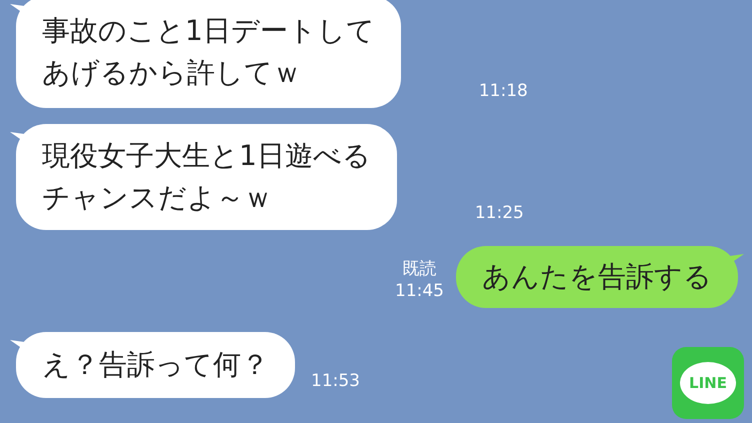 The image size is (752, 423). What do you see at coordinates (419, 269) in the screenshot?
I see `read-receipt: 既読` at bounding box center [419, 269].